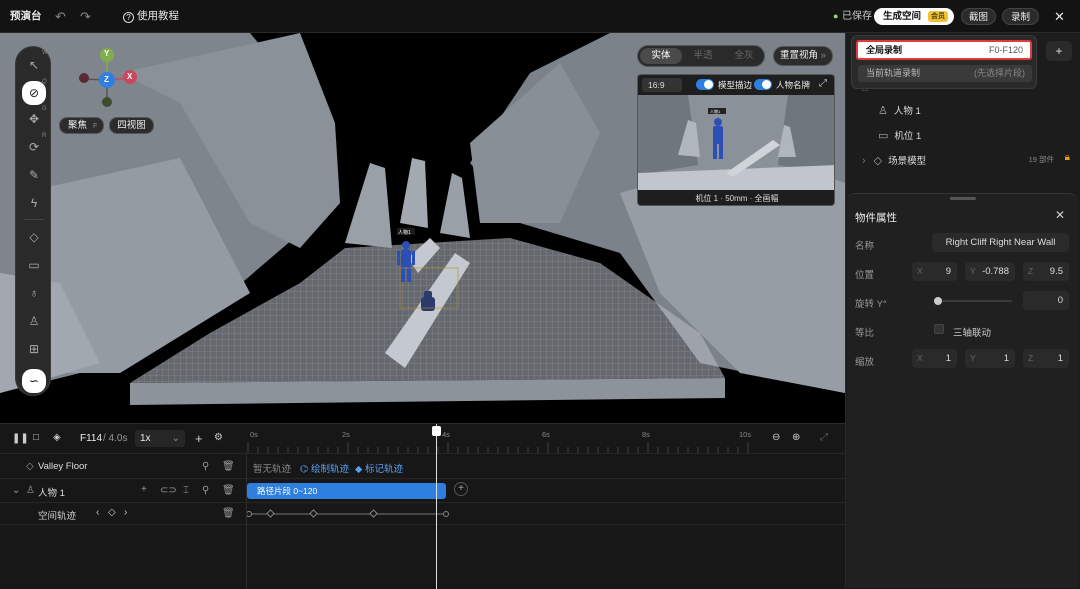 This screenshot has height=589, width=1080. Describe the element at coordinates (1059, 51) in the screenshot. I see `add-button: +` at that location.